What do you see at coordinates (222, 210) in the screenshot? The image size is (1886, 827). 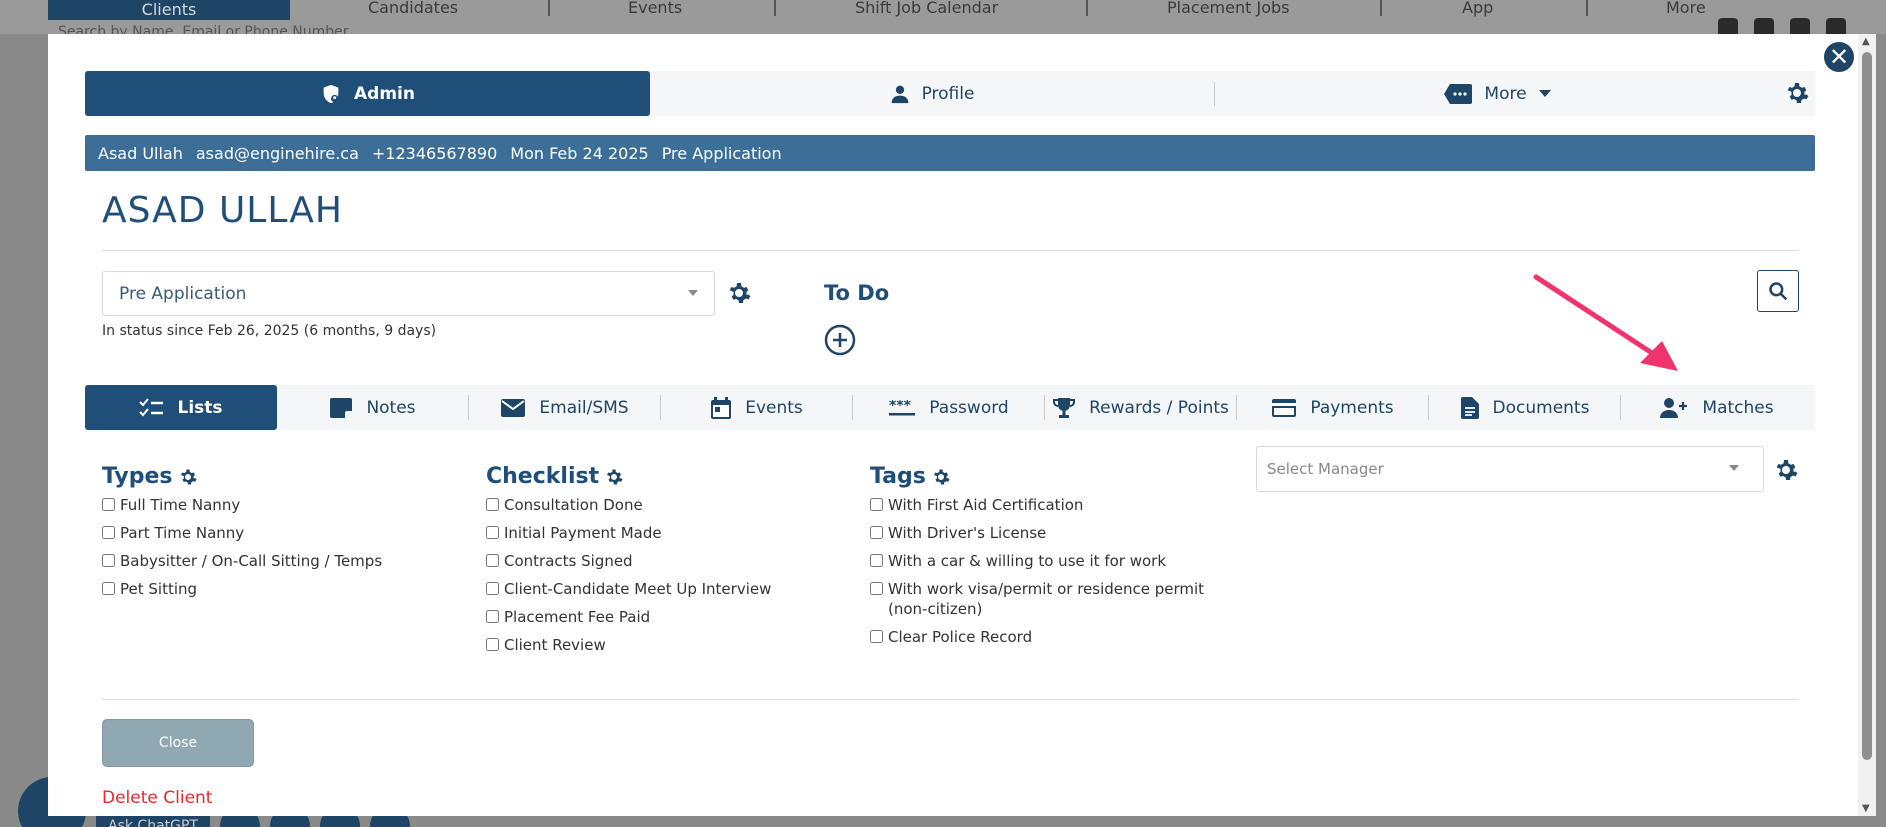 I see `page-title: ASAD ULLAH` at bounding box center [222, 210].